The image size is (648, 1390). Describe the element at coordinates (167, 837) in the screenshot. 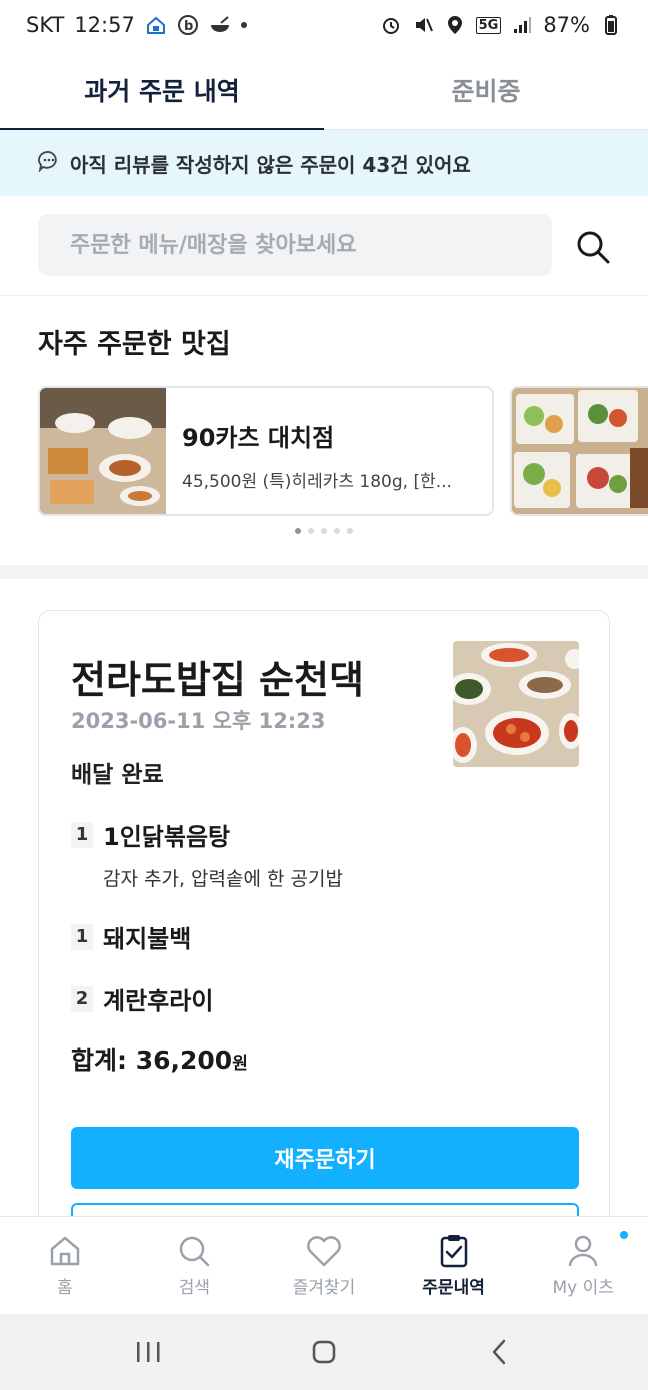

I see `item-name: 1인닭볶음탕` at that location.